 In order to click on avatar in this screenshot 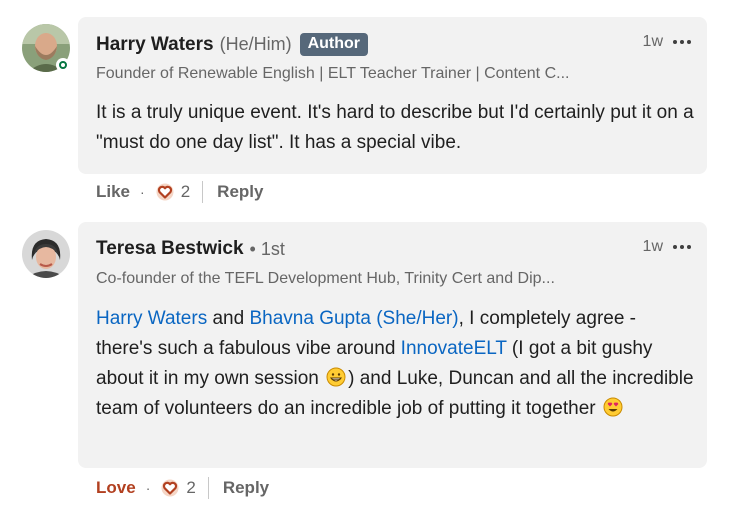, I will do `click(46, 254)`.